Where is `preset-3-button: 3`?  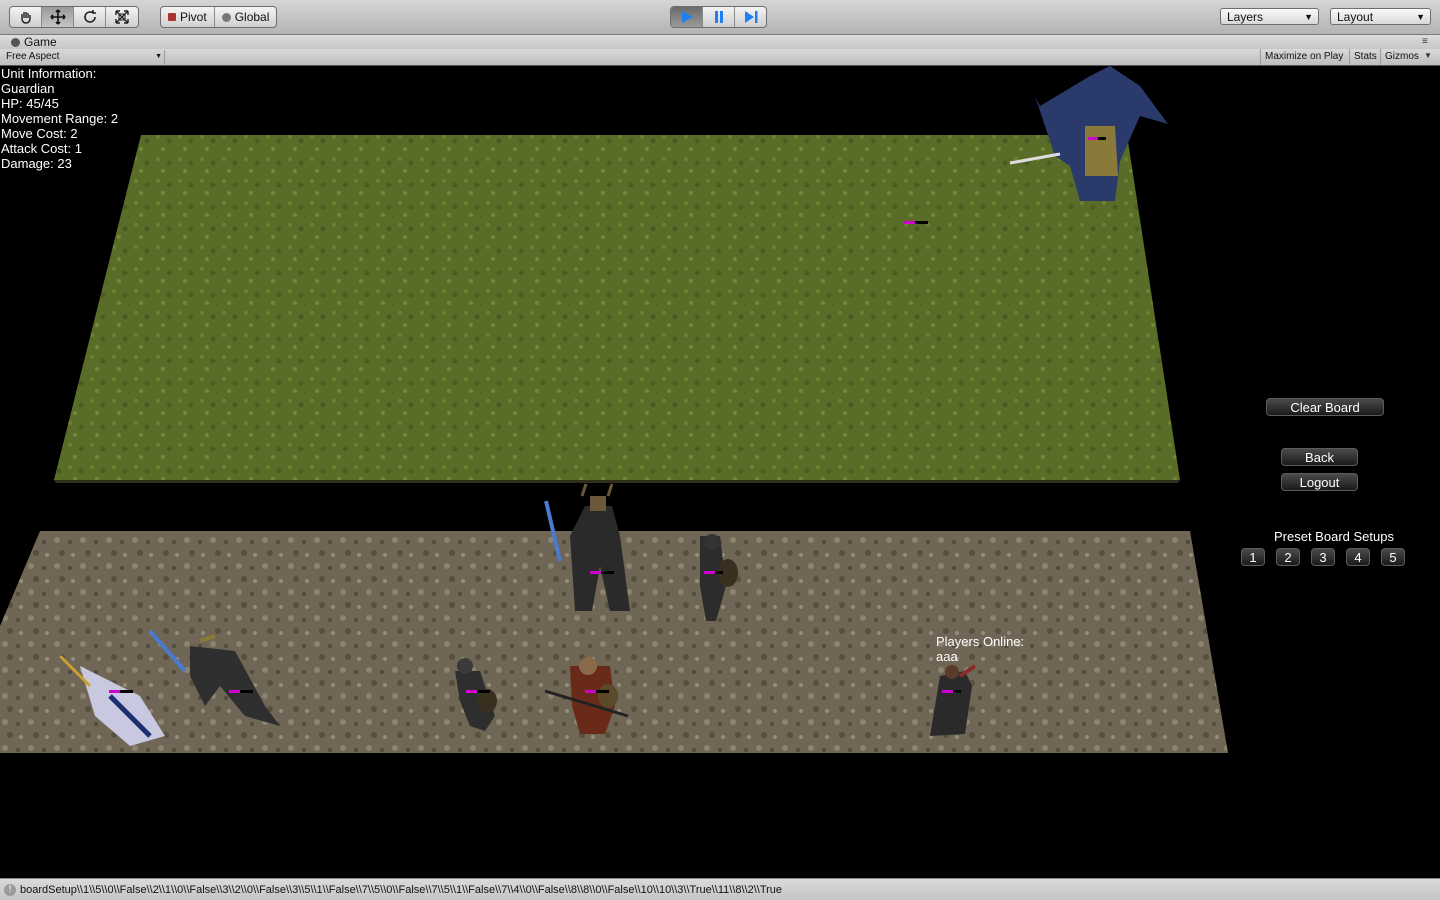
preset-3-button: 3 is located at coordinates (1323, 557).